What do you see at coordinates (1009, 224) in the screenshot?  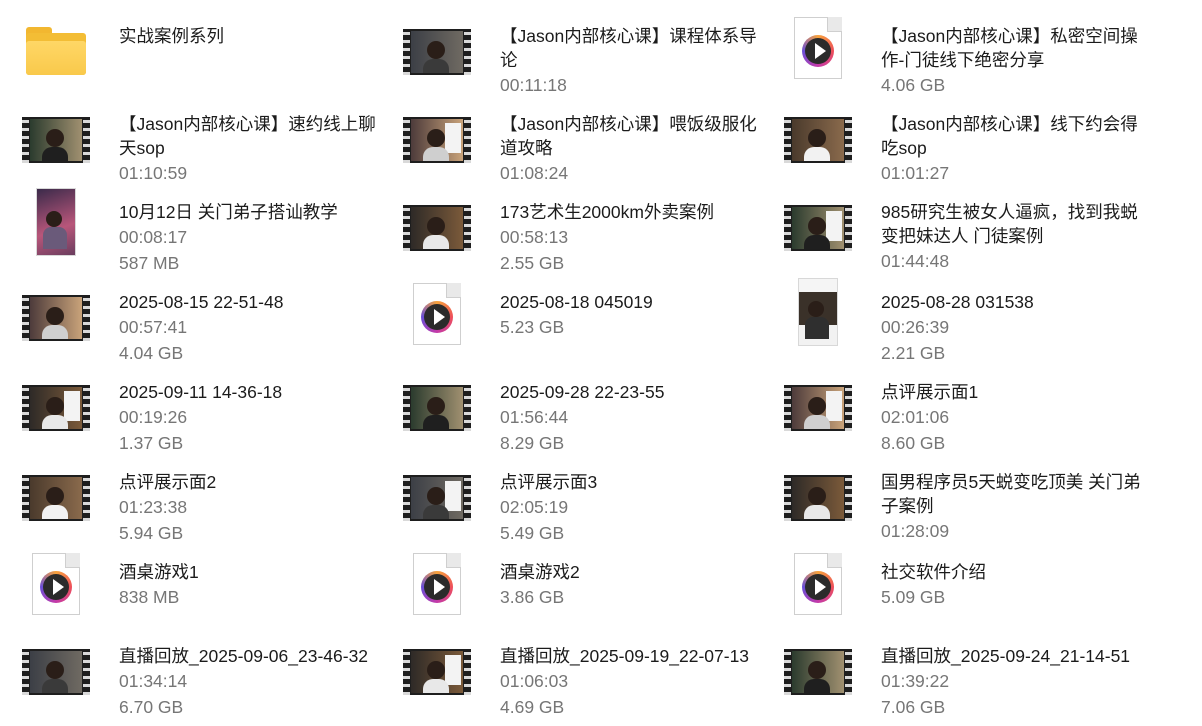 I see `file-name: 985研究生被女人逼疯，找到我蜕变把妹达人 门徒案例` at bounding box center [1009, 224].